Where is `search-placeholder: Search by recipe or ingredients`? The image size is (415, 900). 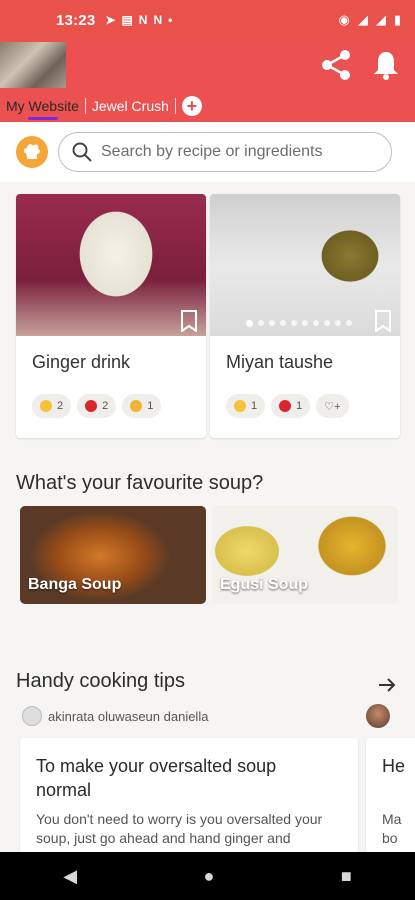
search-placeholder: Search by recipe or ingredients is located at coordinates (212, 151).